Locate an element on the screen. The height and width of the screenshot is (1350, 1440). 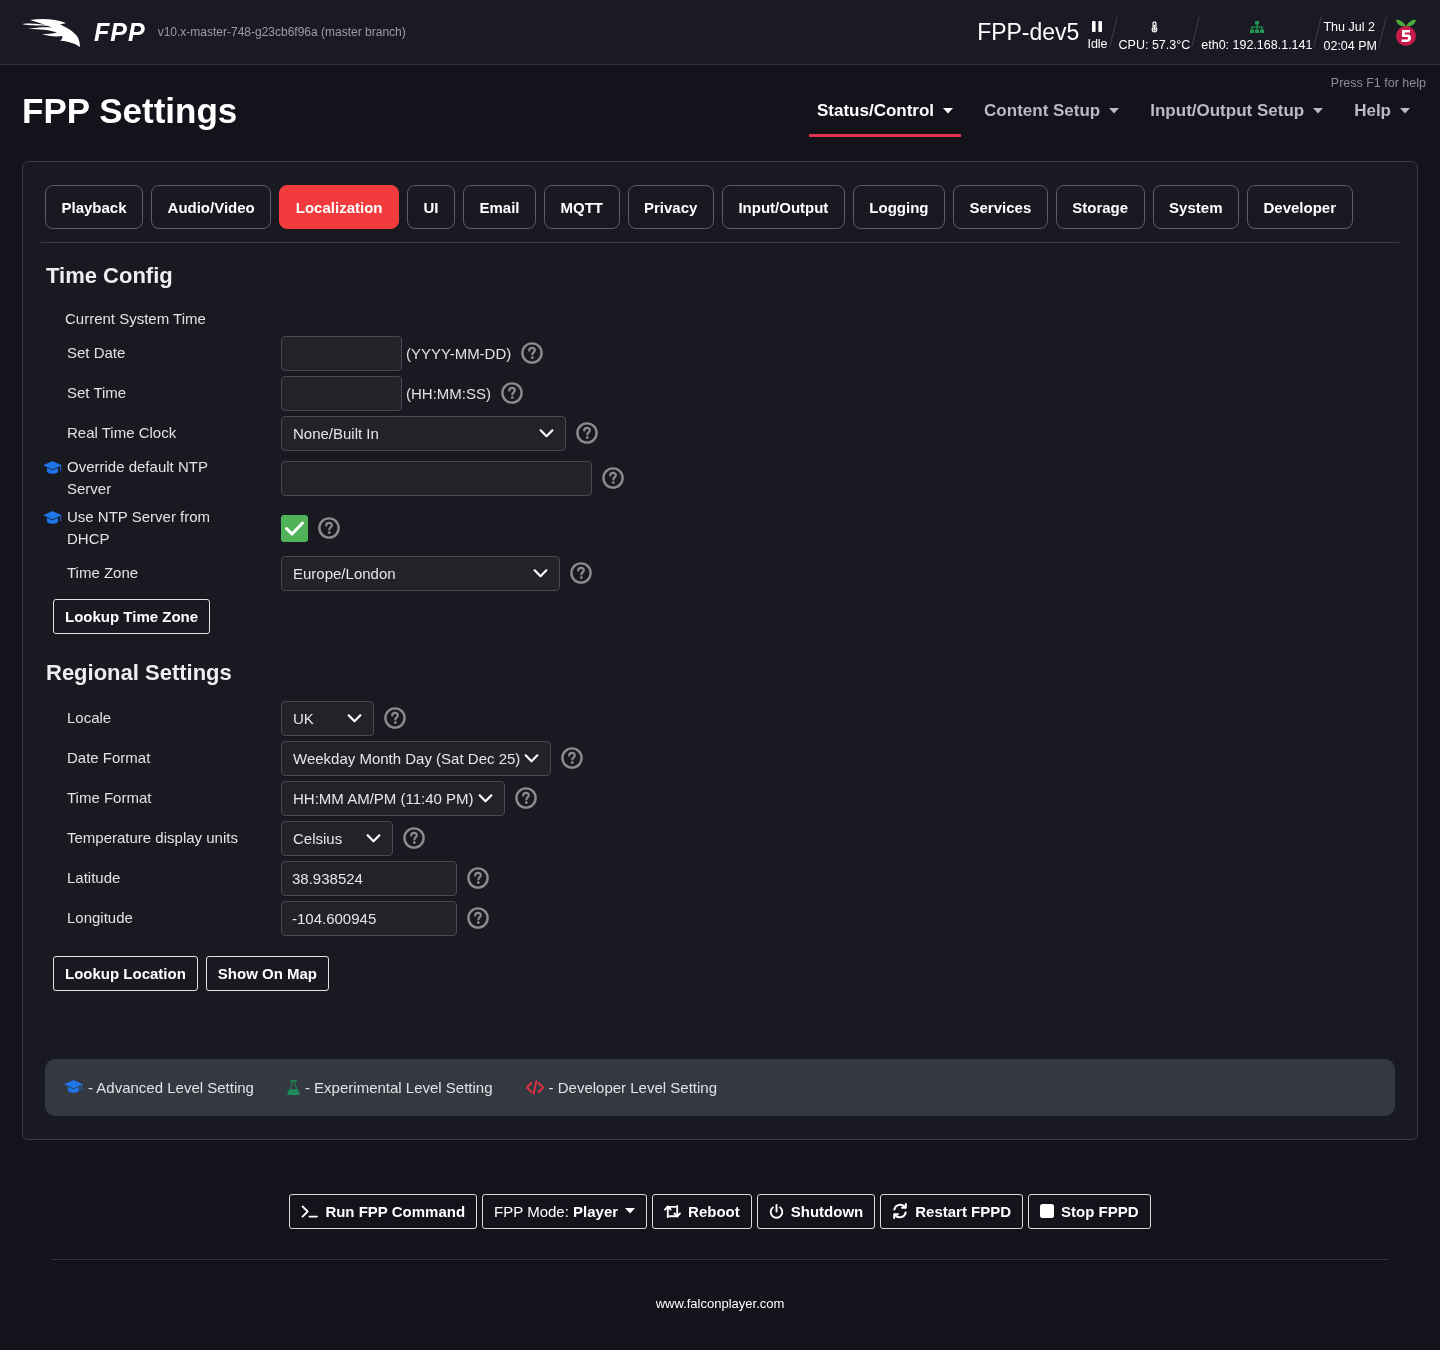
action-button: Lookup Time Zone is located at coordinates (132, 616).